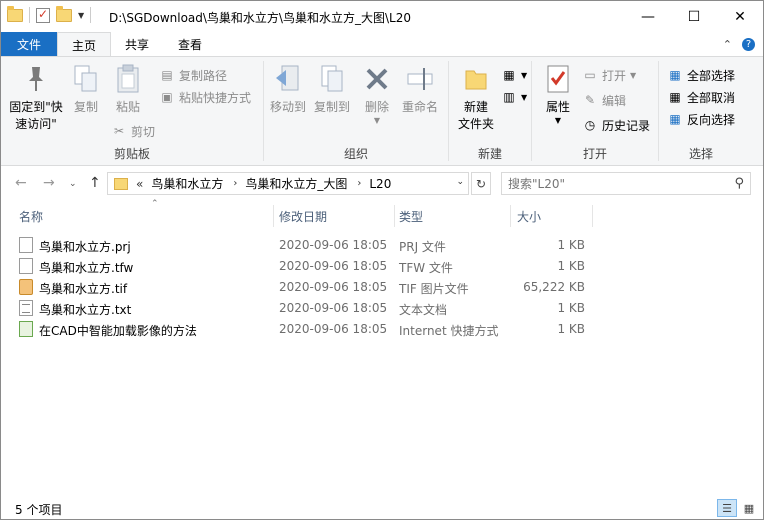 The height and width of the screenshot is (520, 764). What do you see at coordinates (205, 97) in the screenshot?
I see `paste-shortcut-button: ▣ 粘贴快捷方式` at bounding box center [205, 97].